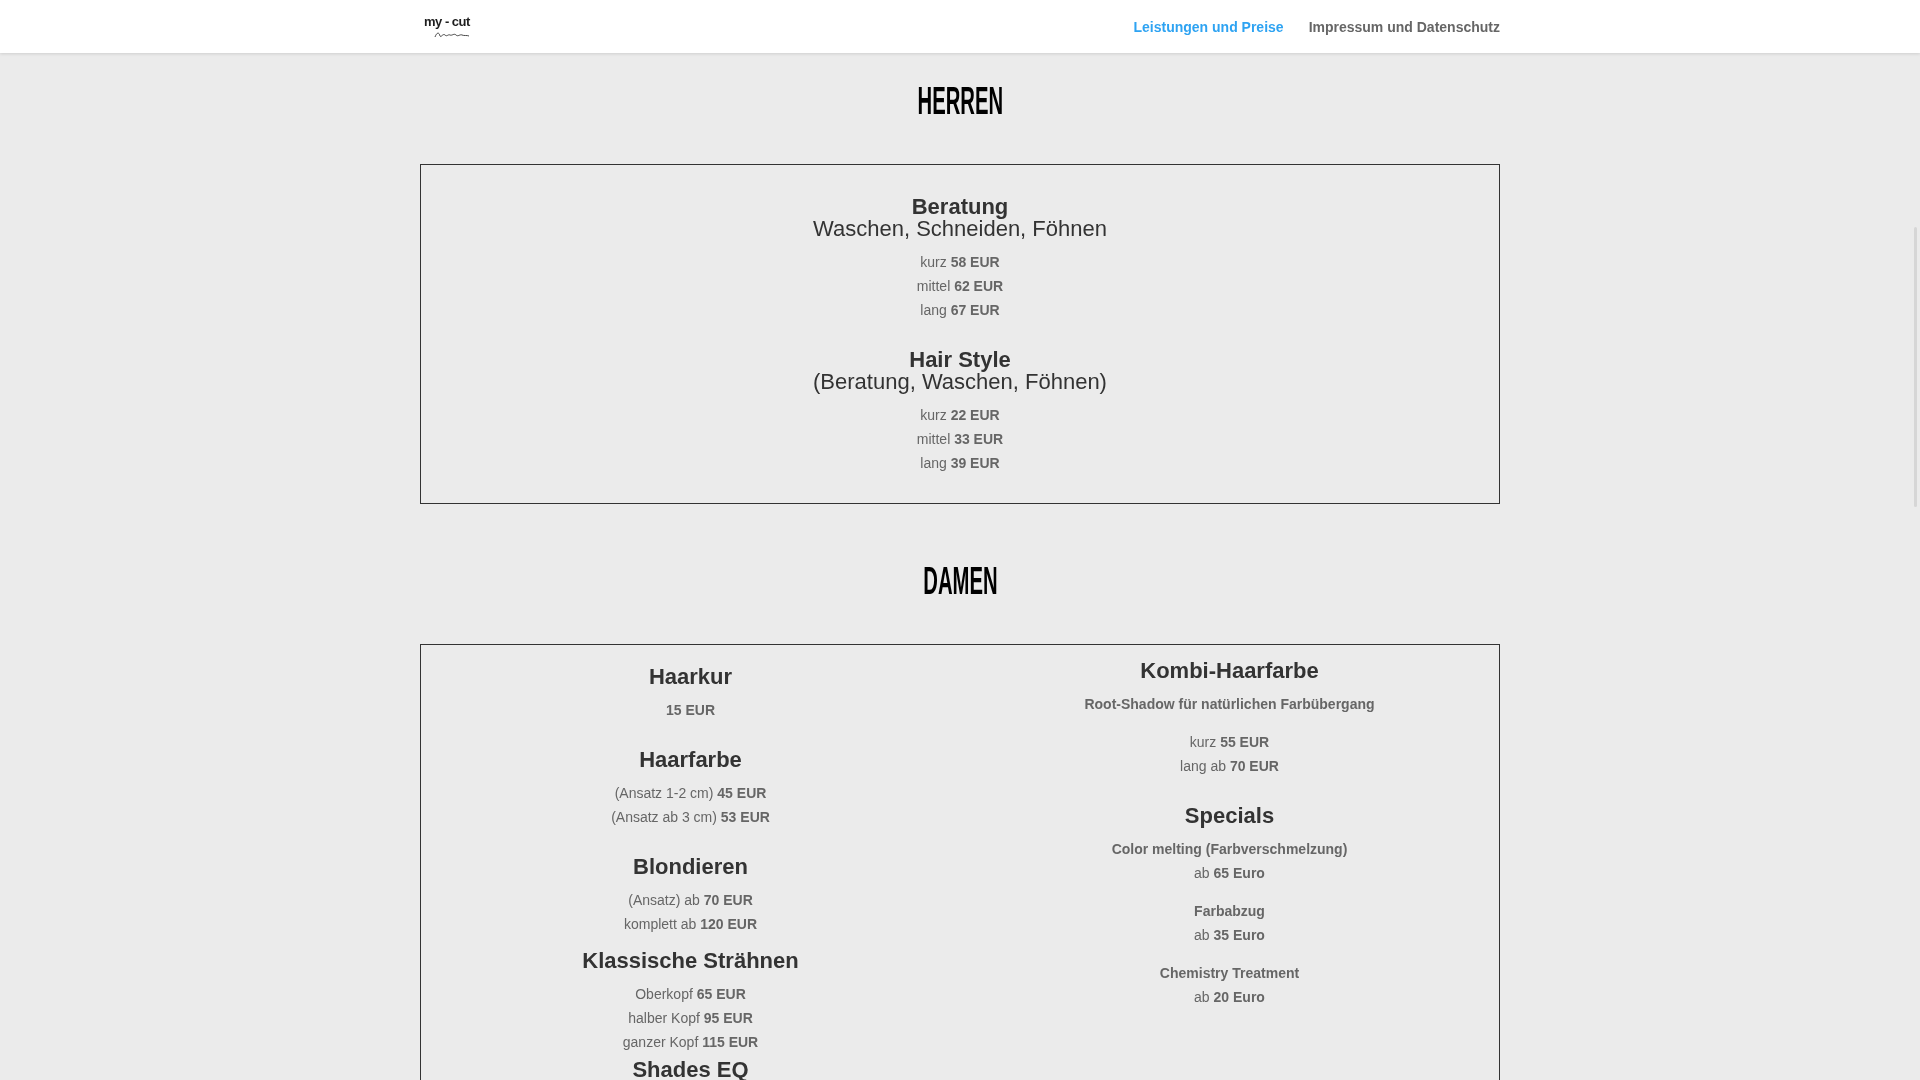 The width and height of the screenshot is (1920, 1080). What do you see at coordinates (690, 760) in the screenshot?
I see `service-title: Haarfarbe` at bounding box center [690, 760].